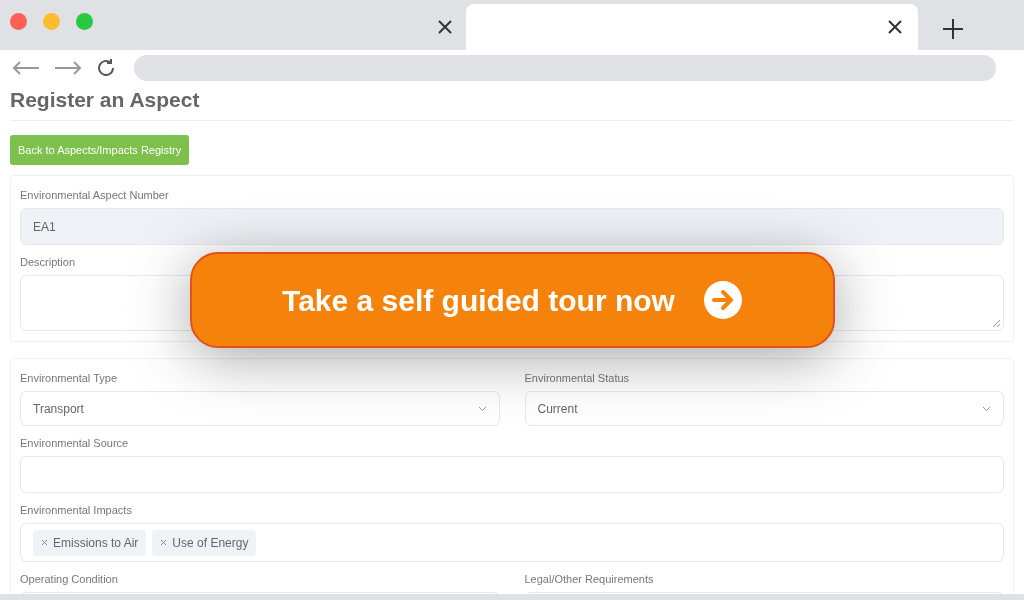 This screenshot has width=1024, height=600. Describe the element at coordinates (90, 542) in the screenshot. I see `tag-chip: Emissions to Air` at that location.